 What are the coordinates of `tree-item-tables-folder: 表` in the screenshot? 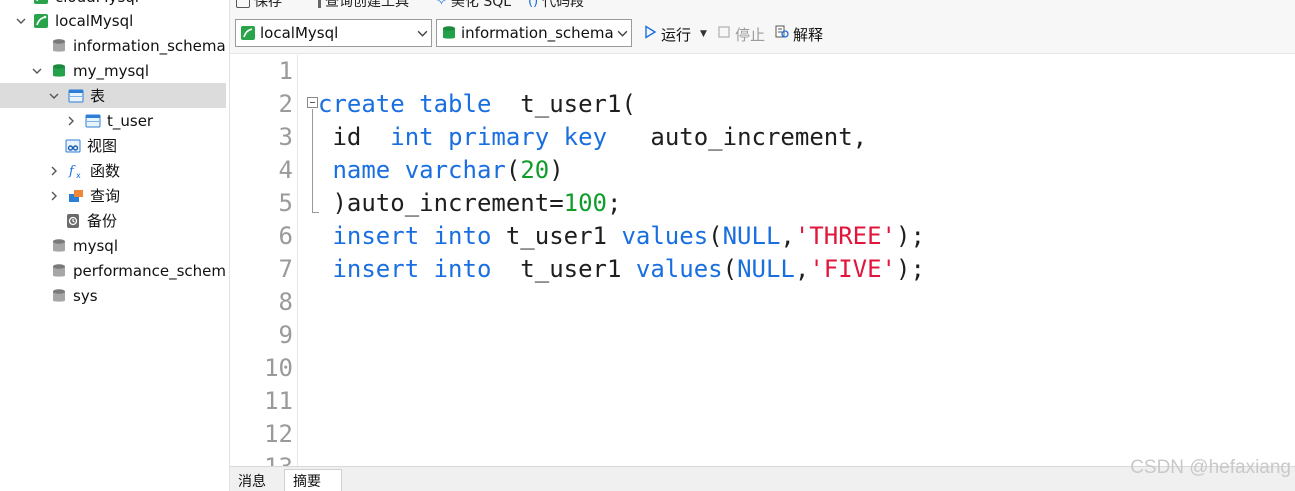 It's located at (113, 95).